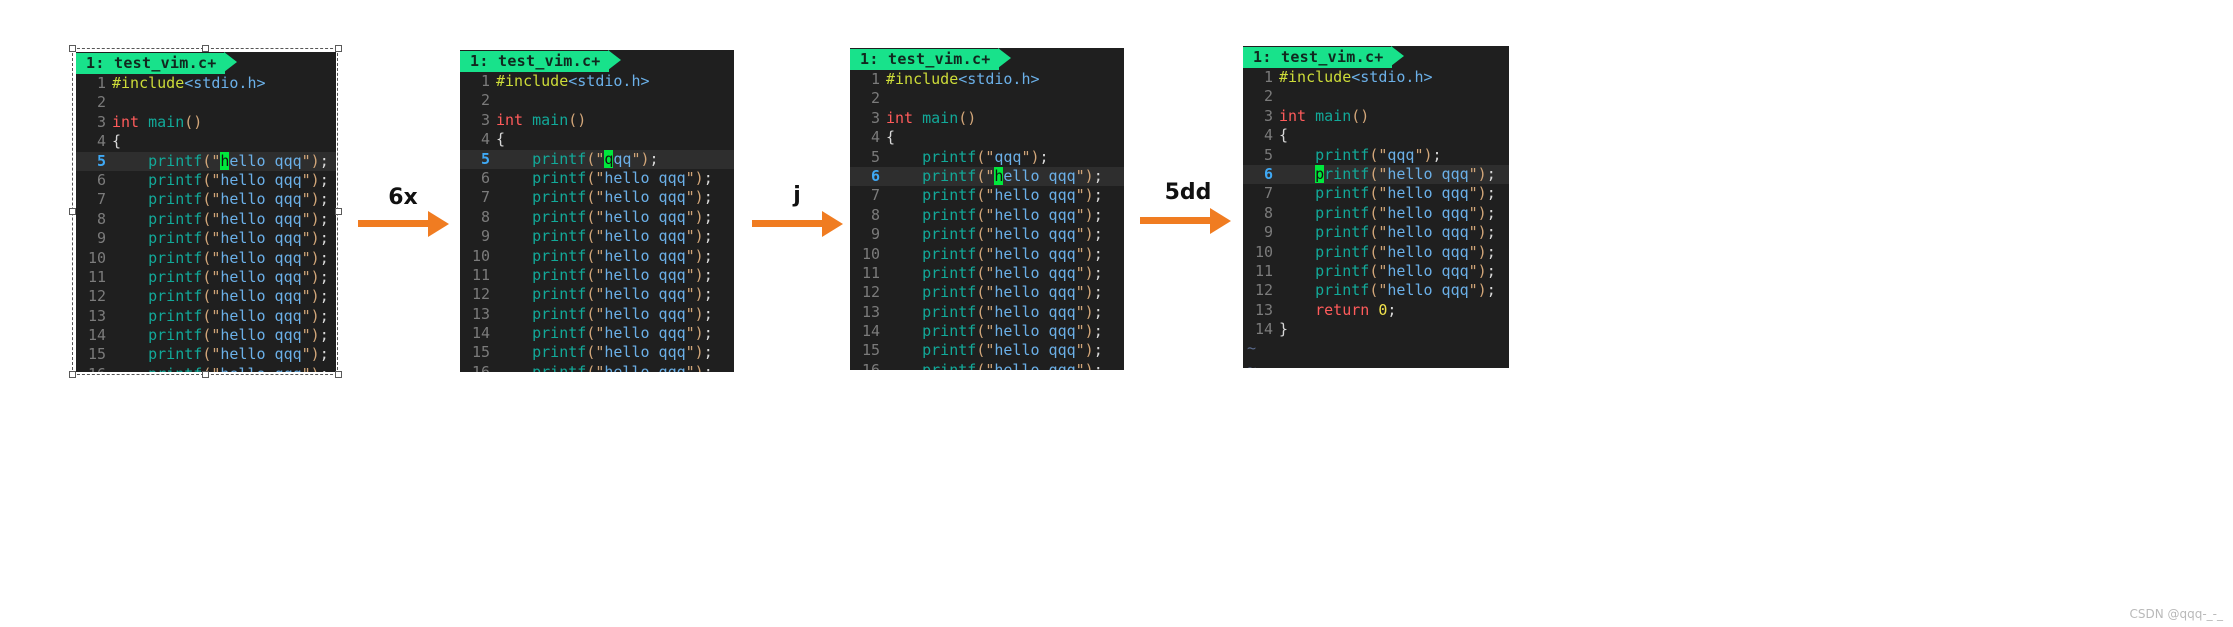 Image resolution: width=2233 pixels, height=627 pixels. Describe the element at coordinates (338, 211) in the screenshot. I see `selection-handle-mr` at that location.